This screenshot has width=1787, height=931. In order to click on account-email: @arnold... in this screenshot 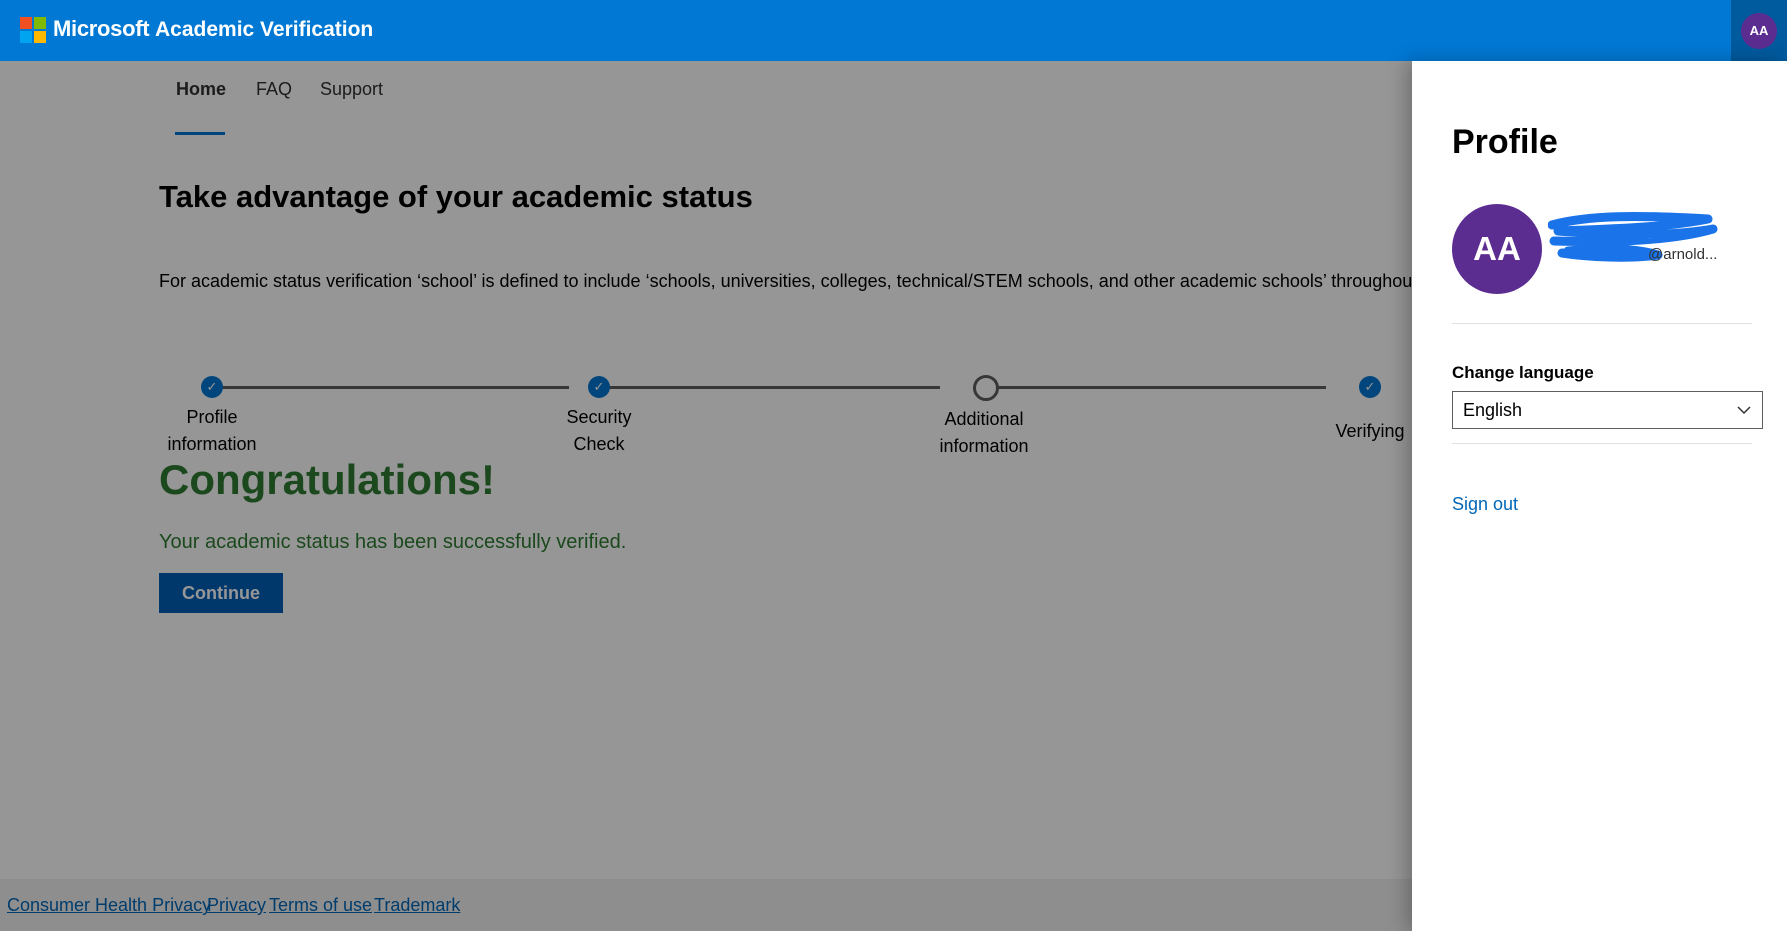, I will do `click(1683, 254)`.